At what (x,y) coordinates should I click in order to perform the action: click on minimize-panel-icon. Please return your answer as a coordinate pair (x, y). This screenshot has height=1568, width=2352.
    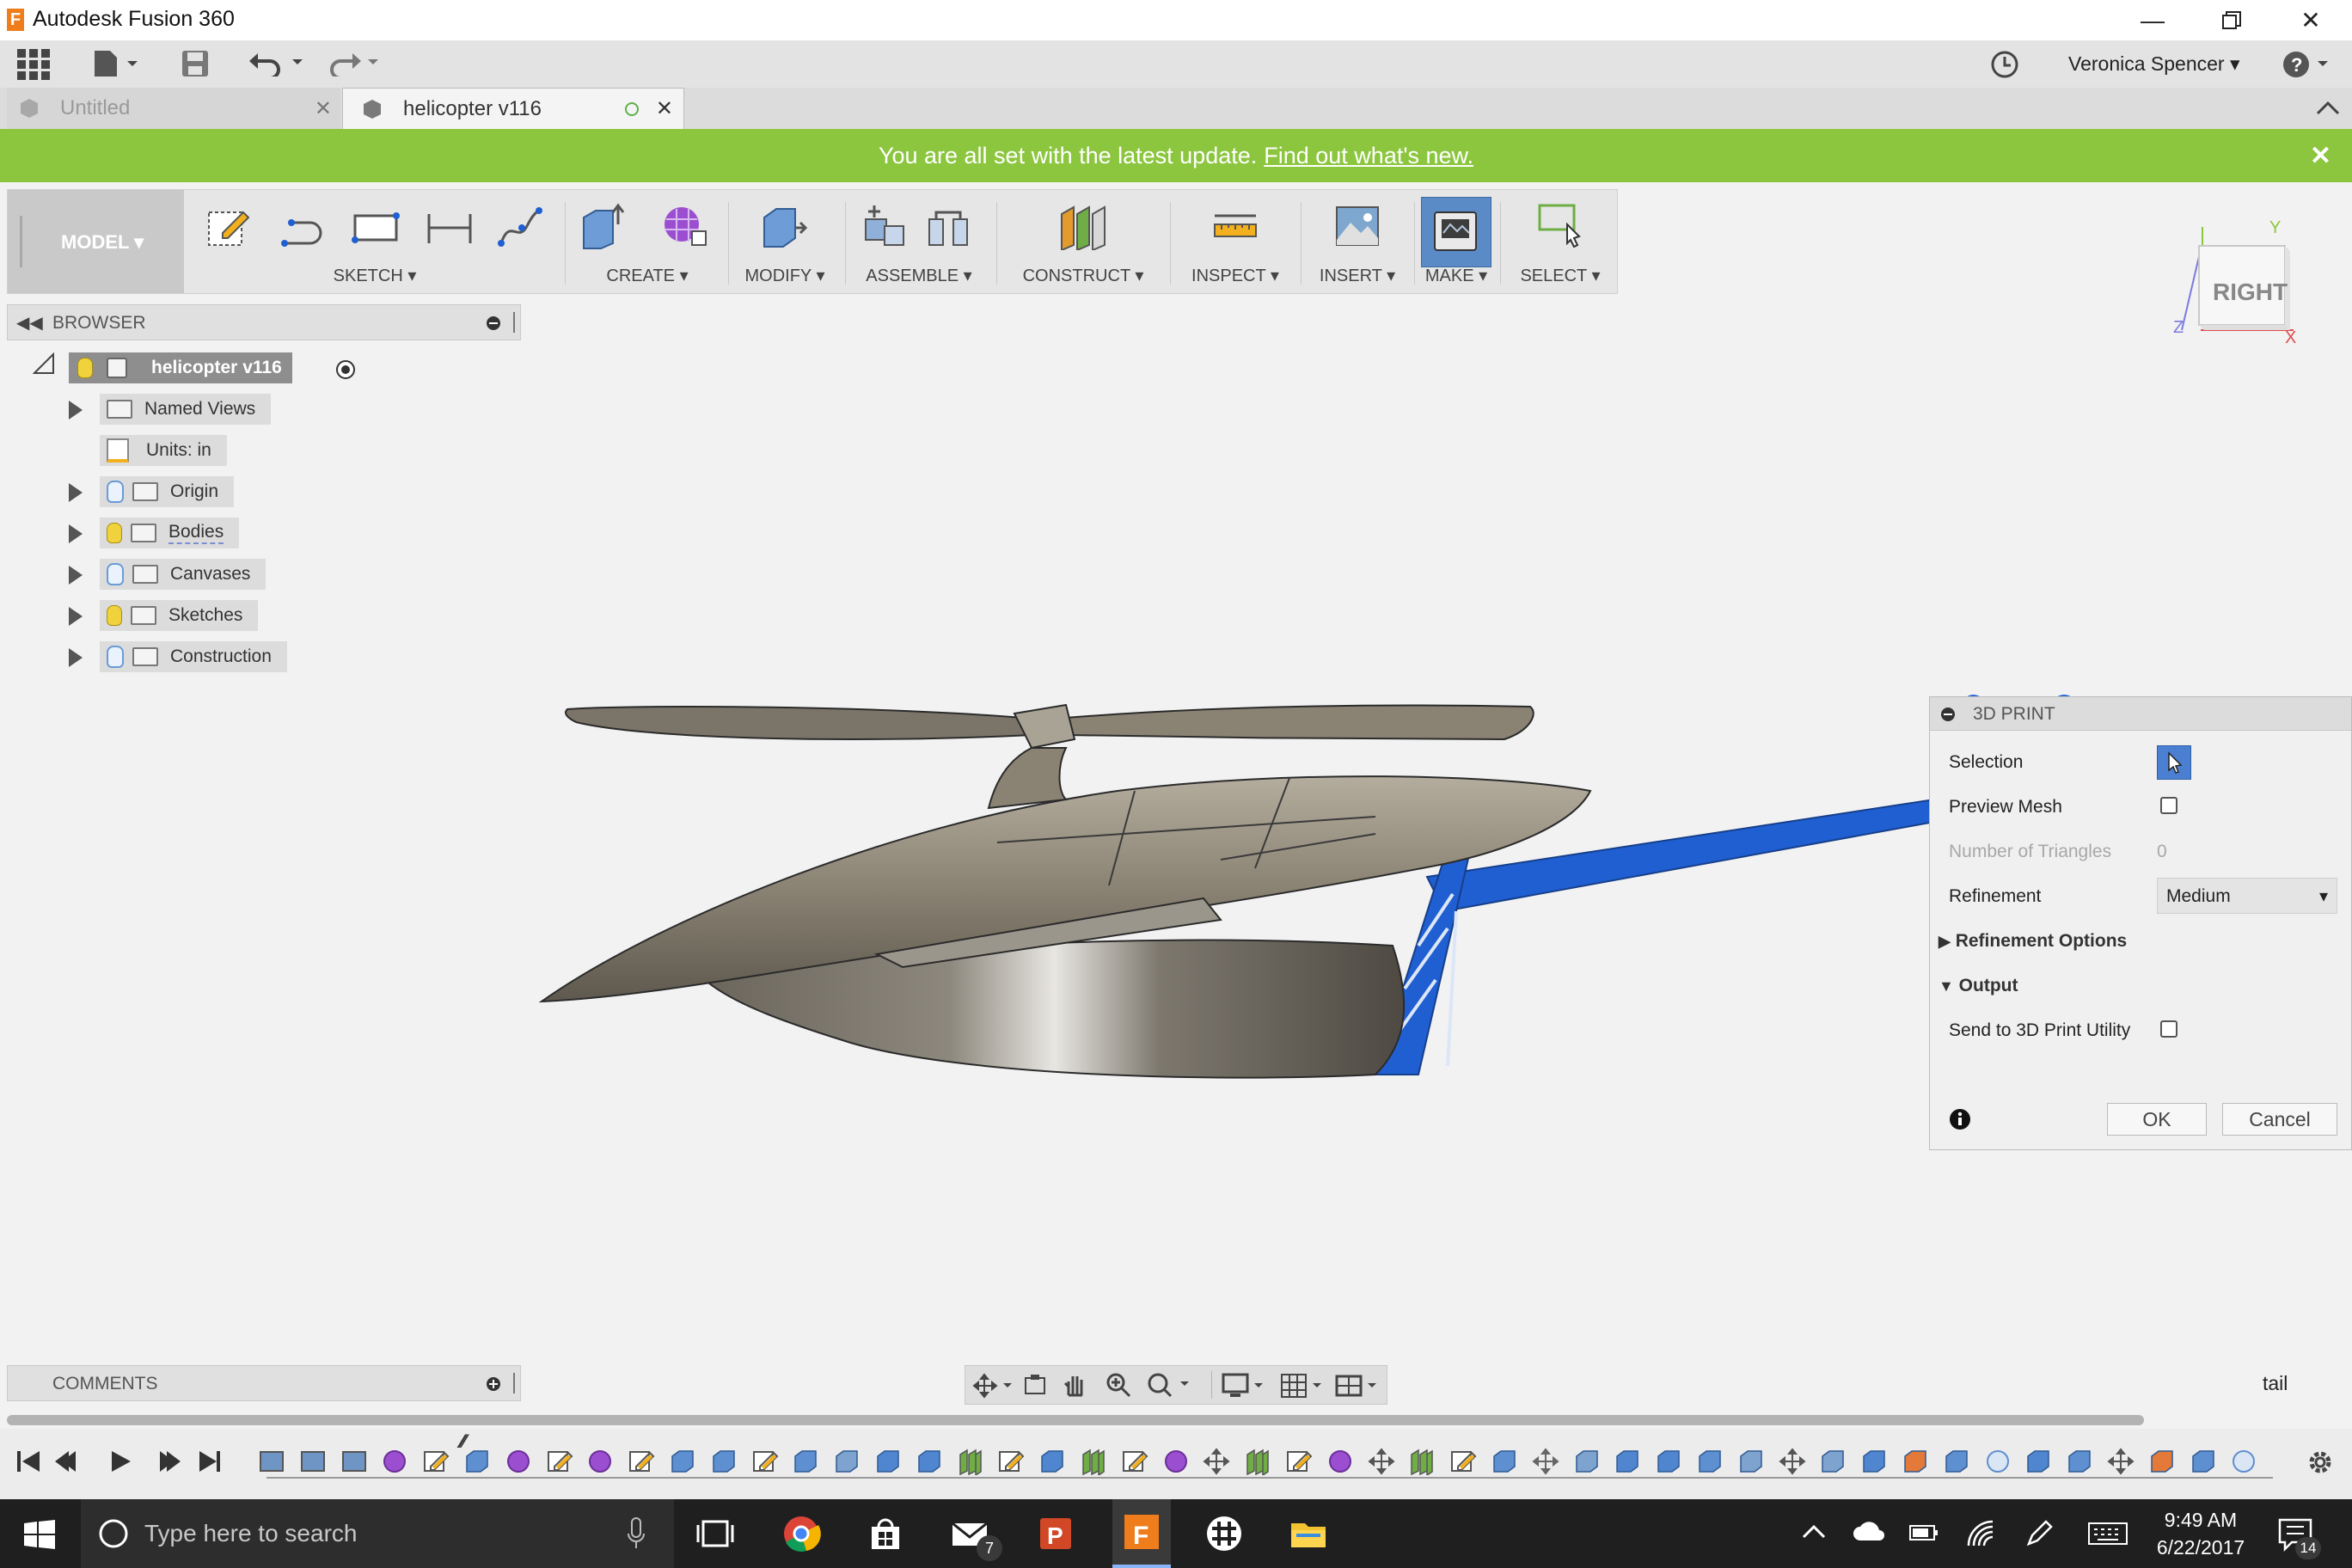
    Looking at the image, I should click on (493, 323).